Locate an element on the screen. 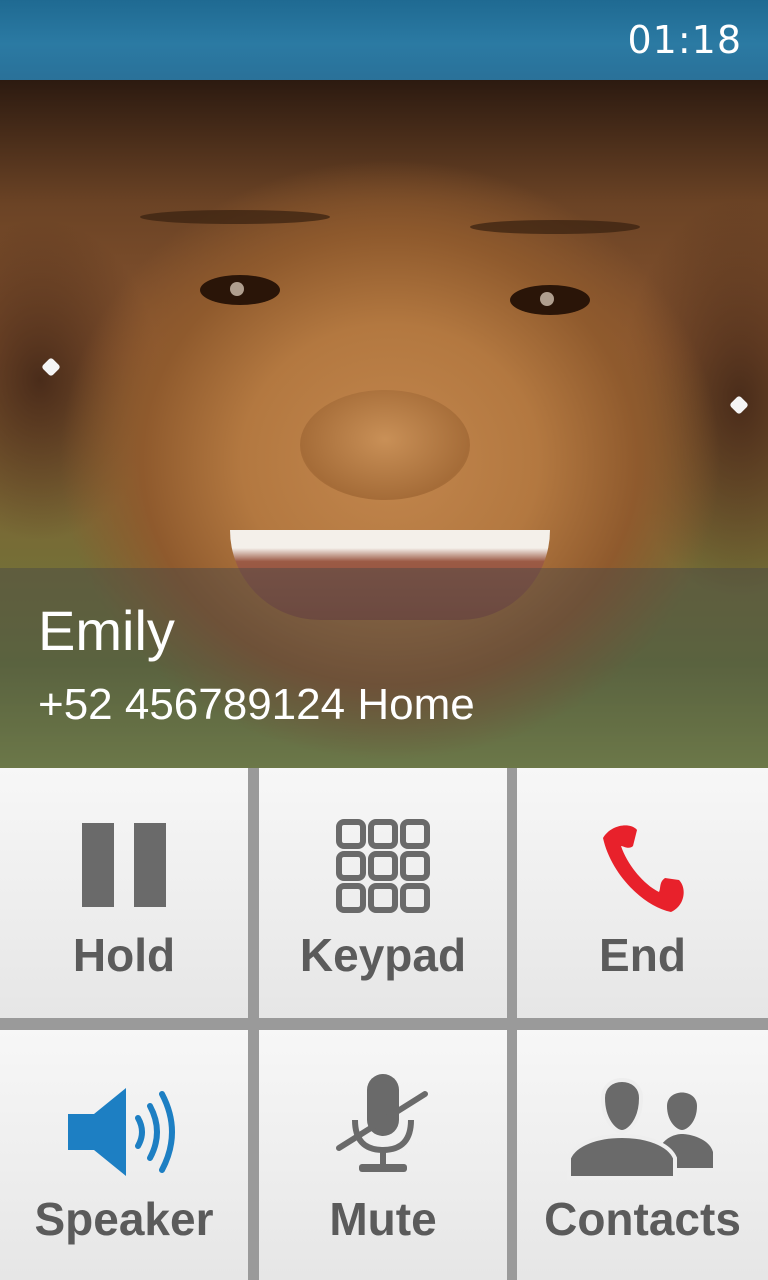  keypad-icon is located at coordinates (383, 866).